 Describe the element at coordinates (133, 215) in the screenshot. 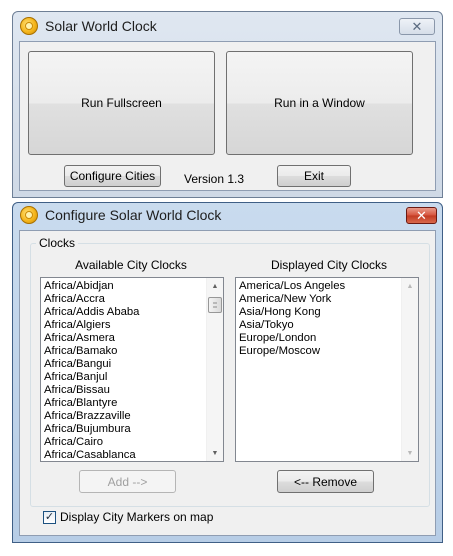

I see `configure-window-title: Configure Solar World Clock` at that location.